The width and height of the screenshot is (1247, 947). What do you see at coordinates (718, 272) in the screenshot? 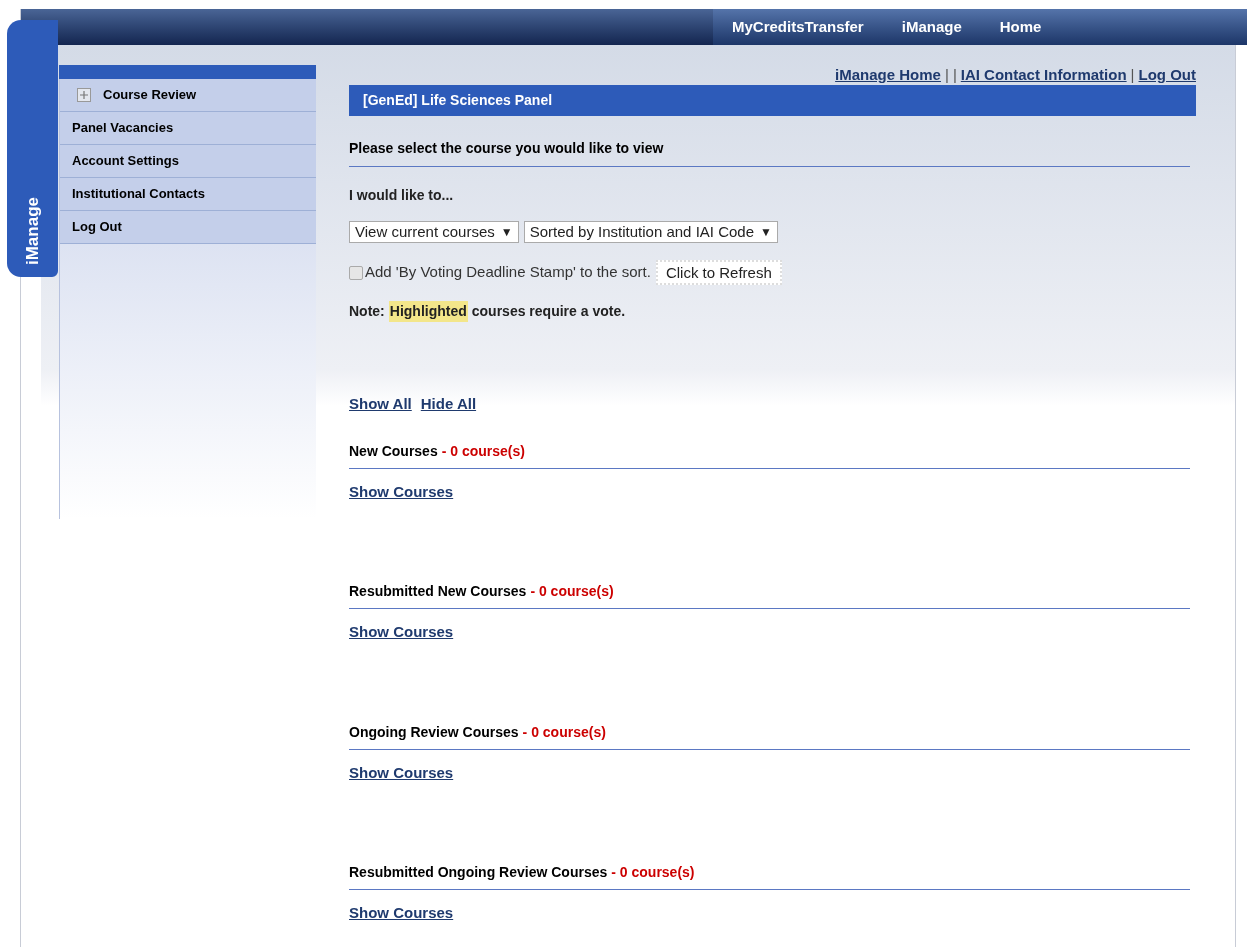
I see `refresh-button: Click to Refresh` at bounding box center [718, 272].